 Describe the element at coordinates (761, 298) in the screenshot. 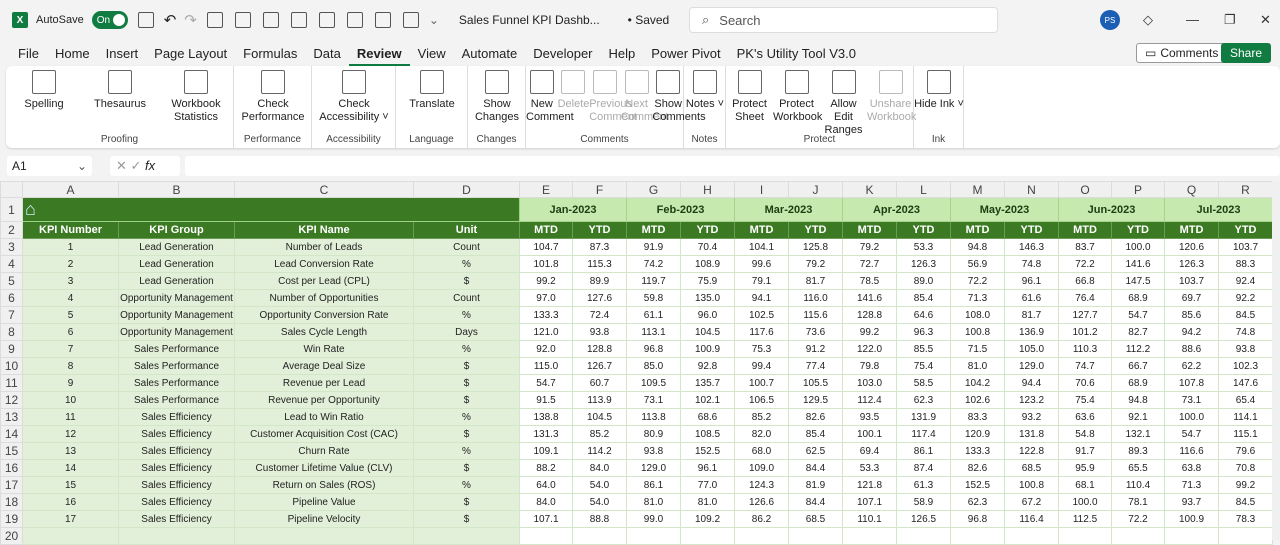

I see `value-cell: 94.1` at that location.